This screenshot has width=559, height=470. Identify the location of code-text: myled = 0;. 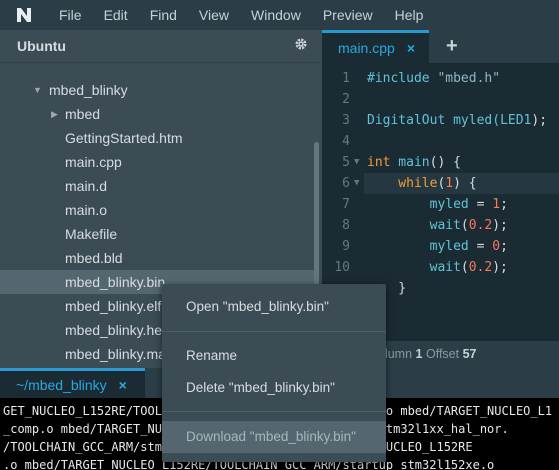
(437, 246).